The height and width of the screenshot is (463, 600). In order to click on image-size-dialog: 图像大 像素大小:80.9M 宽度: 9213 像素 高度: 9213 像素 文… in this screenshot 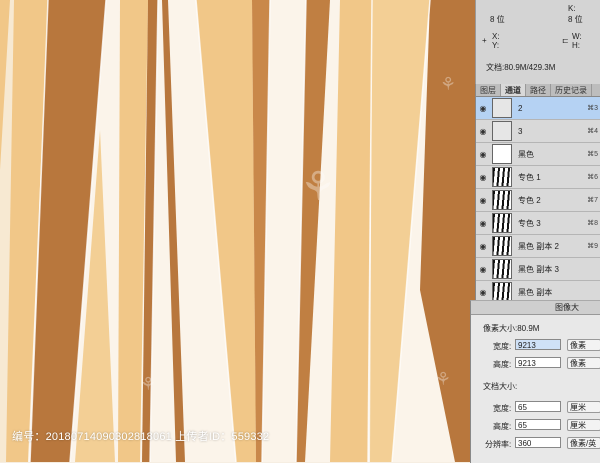, I will do `click(535, 381)`.